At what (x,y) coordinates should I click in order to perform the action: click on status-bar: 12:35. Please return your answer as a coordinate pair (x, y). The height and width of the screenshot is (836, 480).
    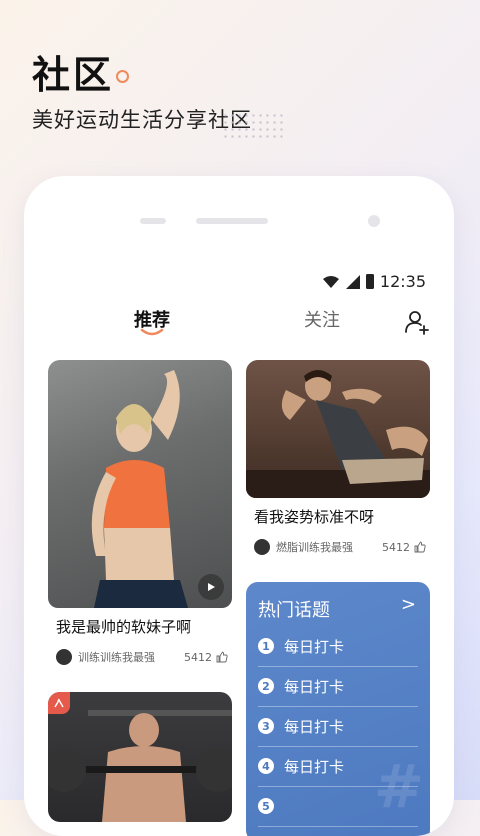
    Looking at the image, I should click on (374, 281).